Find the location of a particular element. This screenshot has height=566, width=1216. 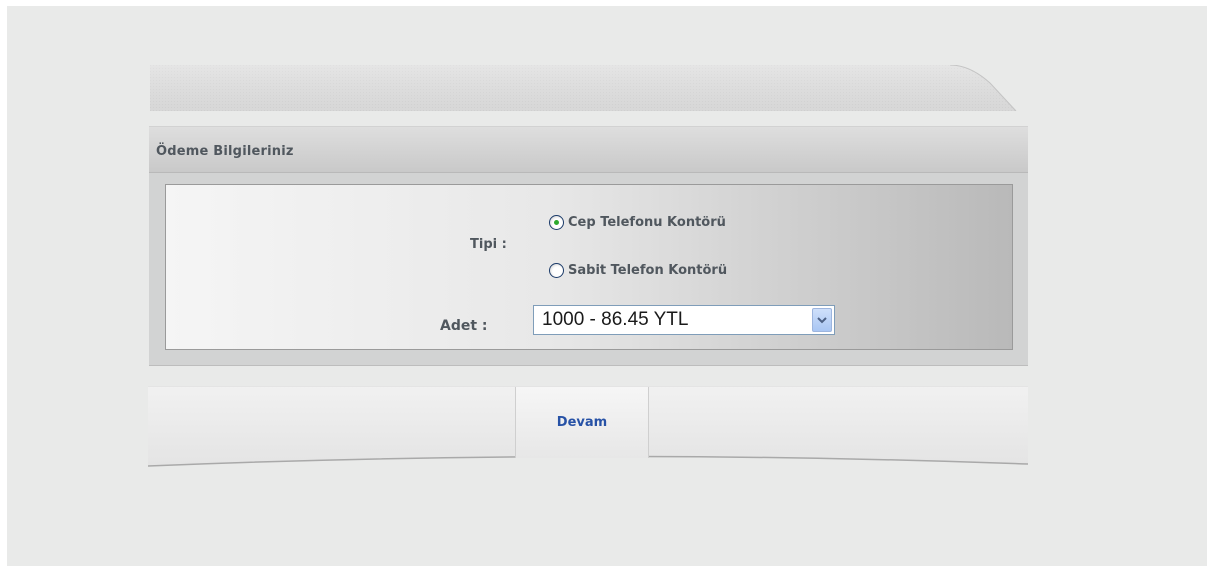

action-bar: Devam is located at coordinates (588, 427).